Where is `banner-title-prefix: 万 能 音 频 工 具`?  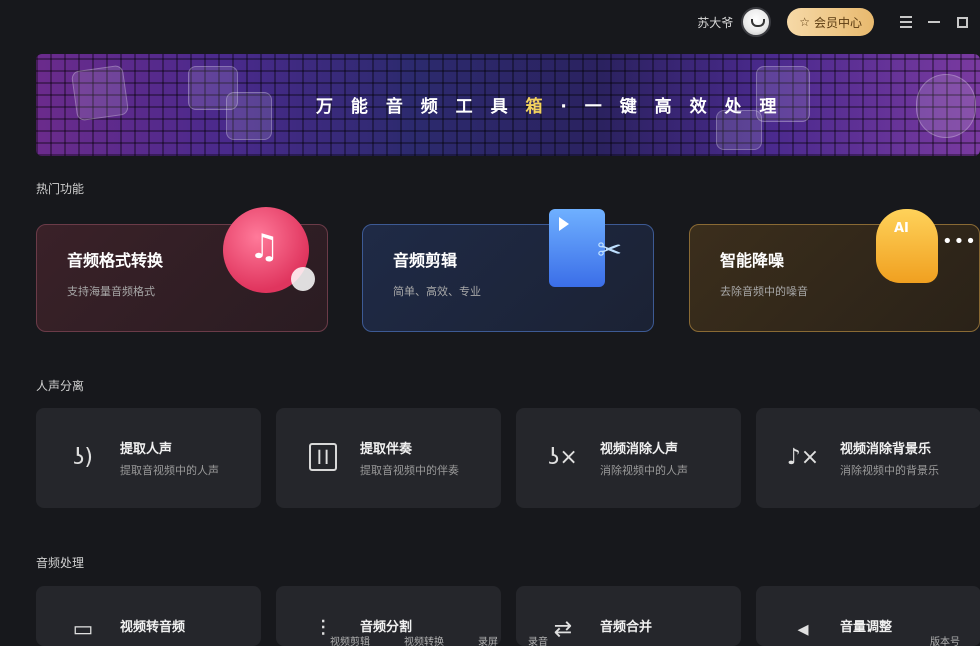 banner-title-prefix: 万 能 音 频 工 具 is located at coordinates (421, 107).